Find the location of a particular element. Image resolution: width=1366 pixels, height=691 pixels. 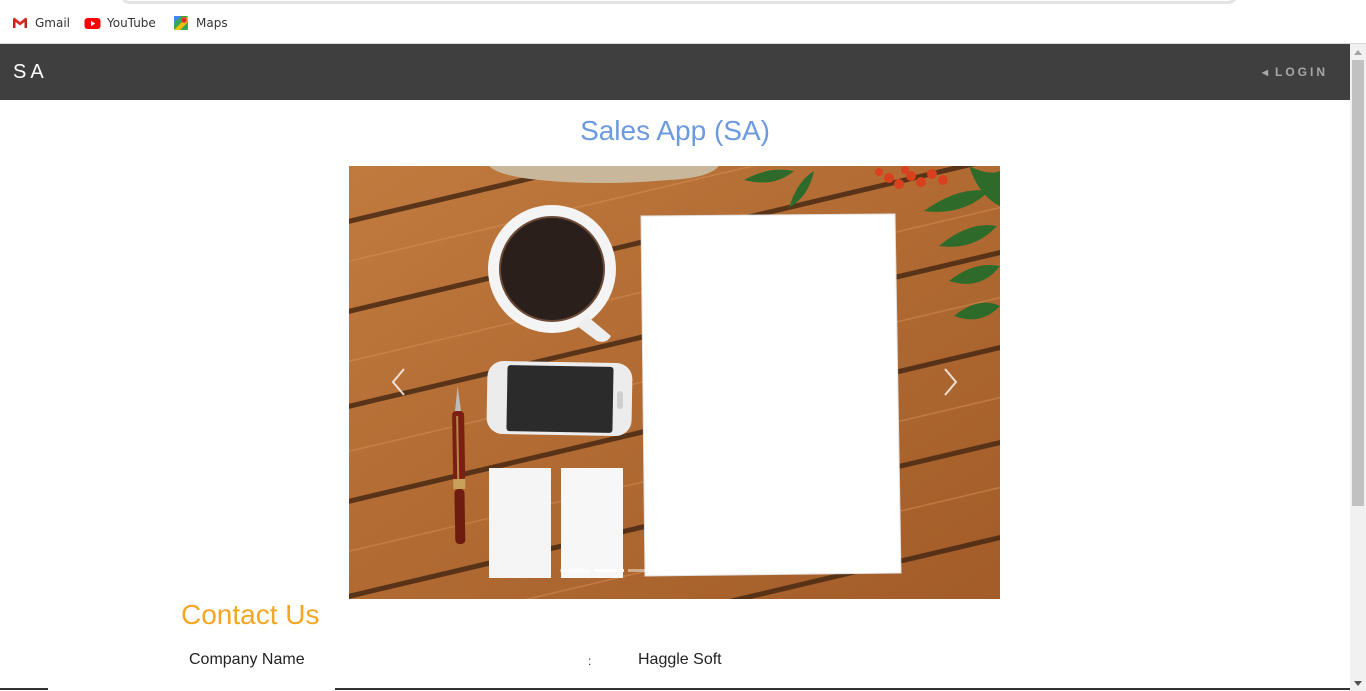

gmail-icon is located at coordinates (20, 23).